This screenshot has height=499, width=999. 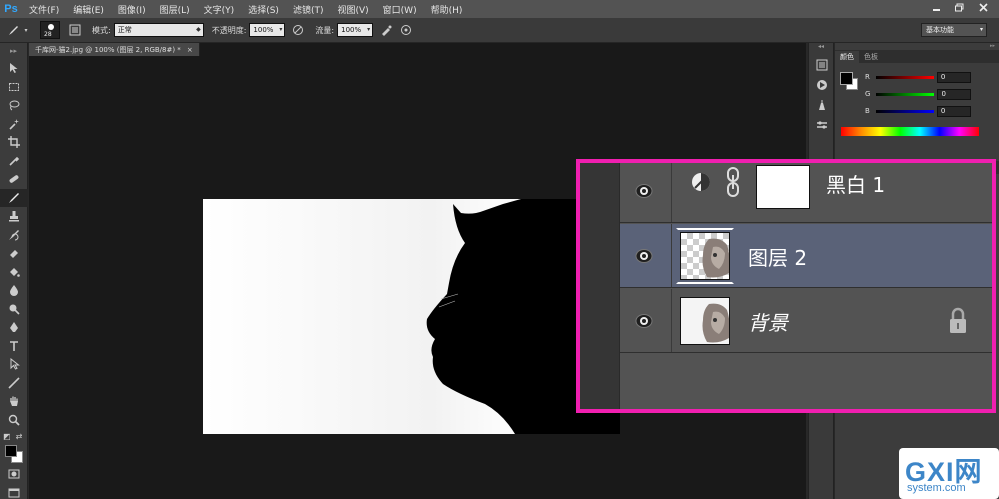 I want to click on menu-window: 窗口(W), so click(x=400, y=9).